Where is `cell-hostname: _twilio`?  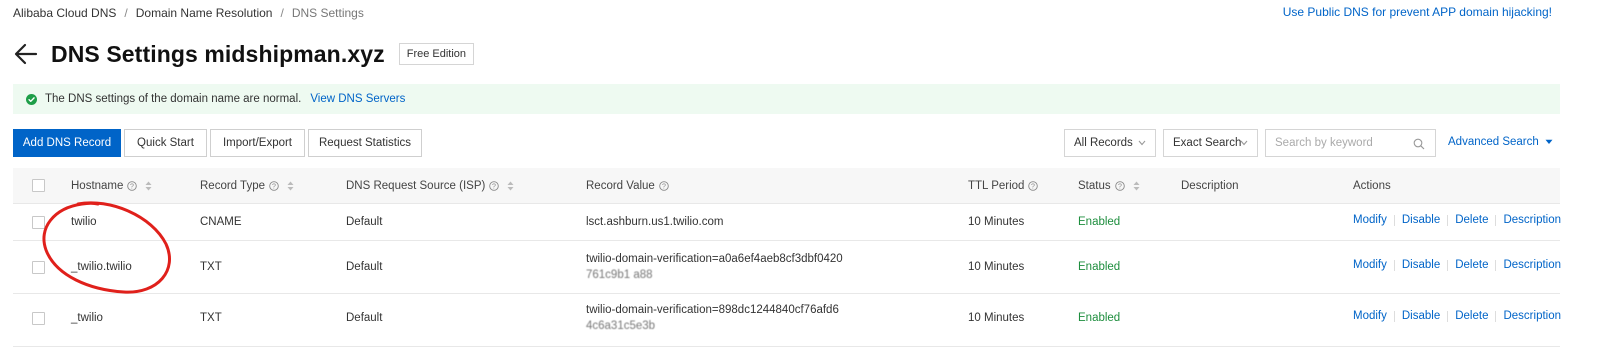 cell-hostname: _twilio is located at coordinates (87, 318).